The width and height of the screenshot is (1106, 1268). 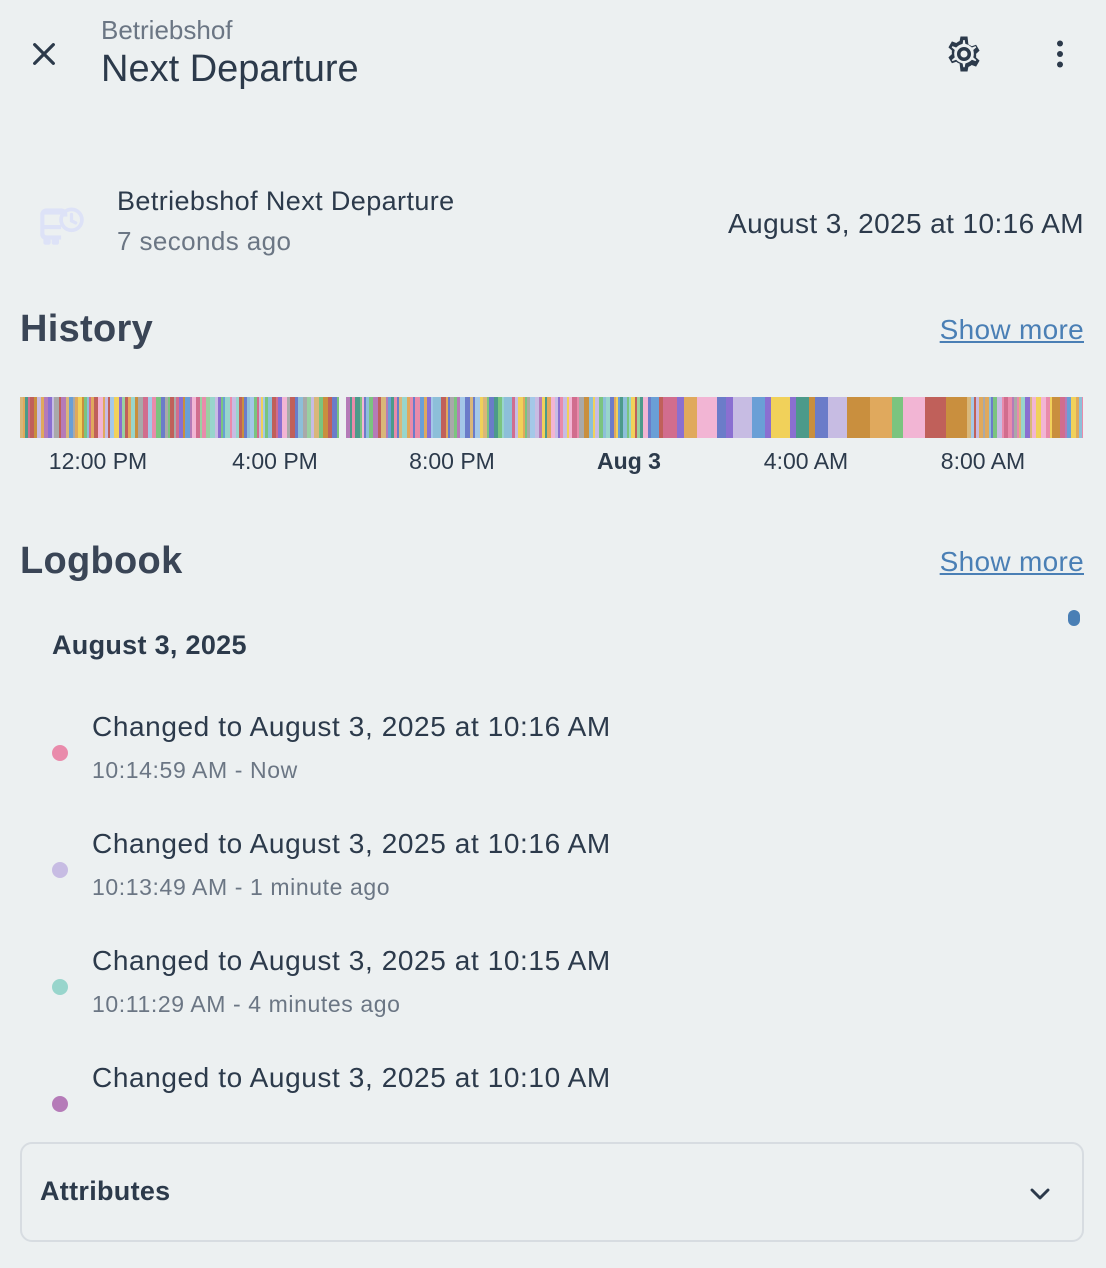 I want to click on entity-name: Betriebshof Next Departure, so click(x=286, y=201).